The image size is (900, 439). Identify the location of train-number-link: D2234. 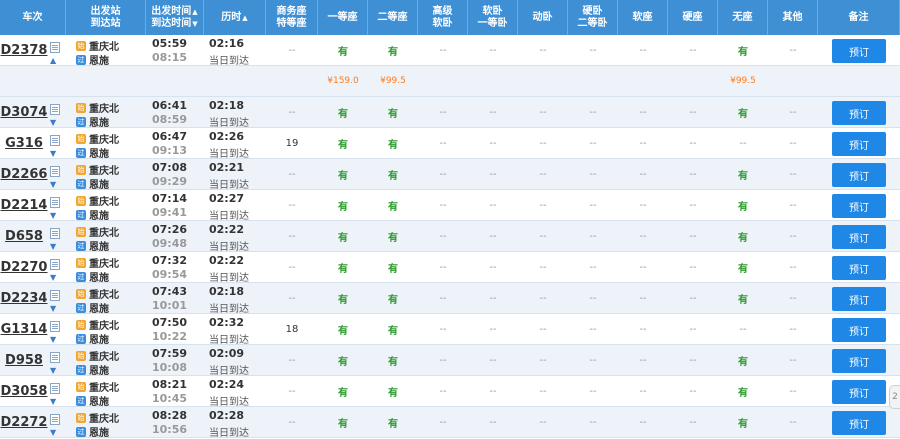
(24, 298).